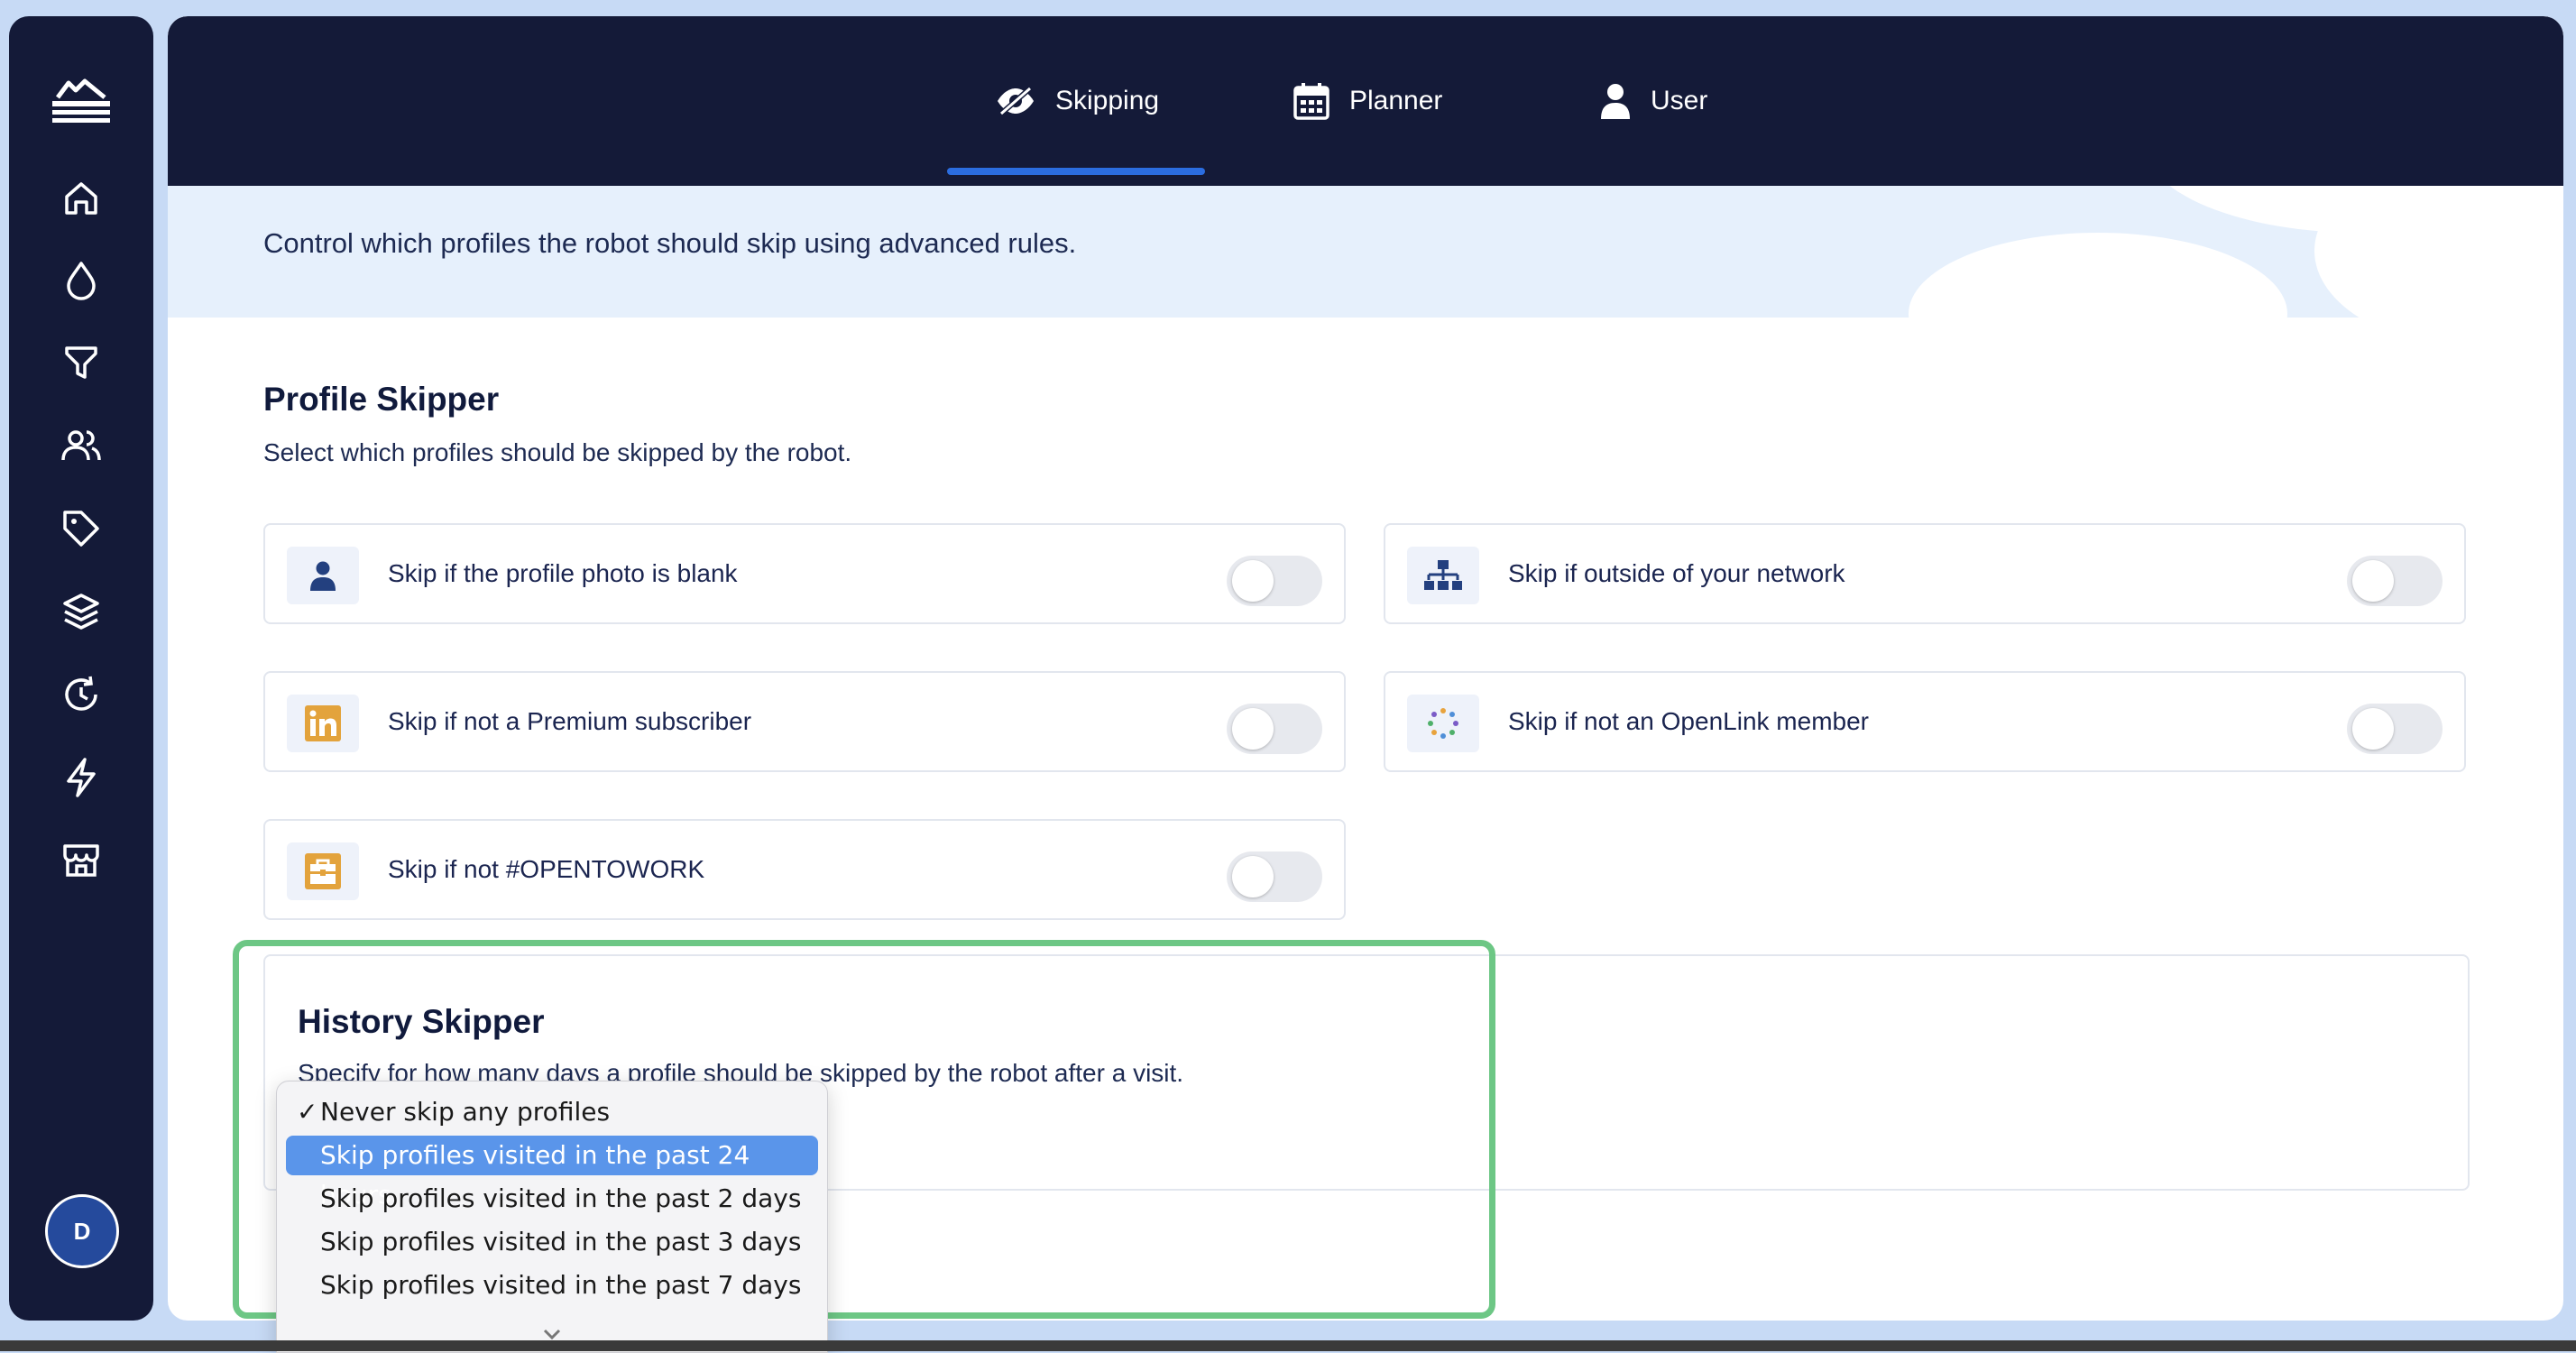  I want to click on tab-label: User, so click(1679, 100).